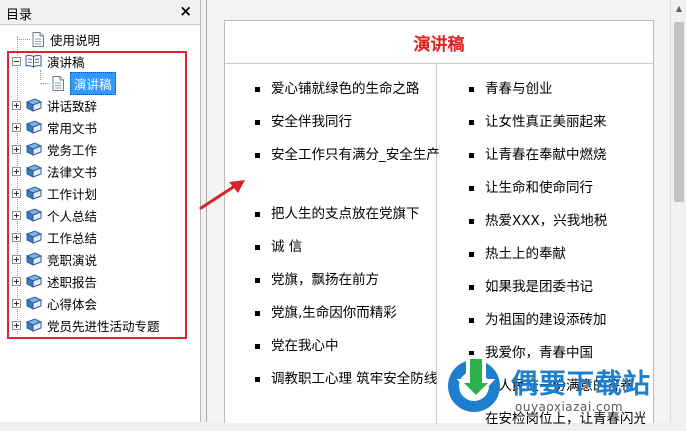 The width and height of the screenshot is (686, 431). I want to click on tree-item-campaign-speeches: 竞职演说, so click(54, 259).